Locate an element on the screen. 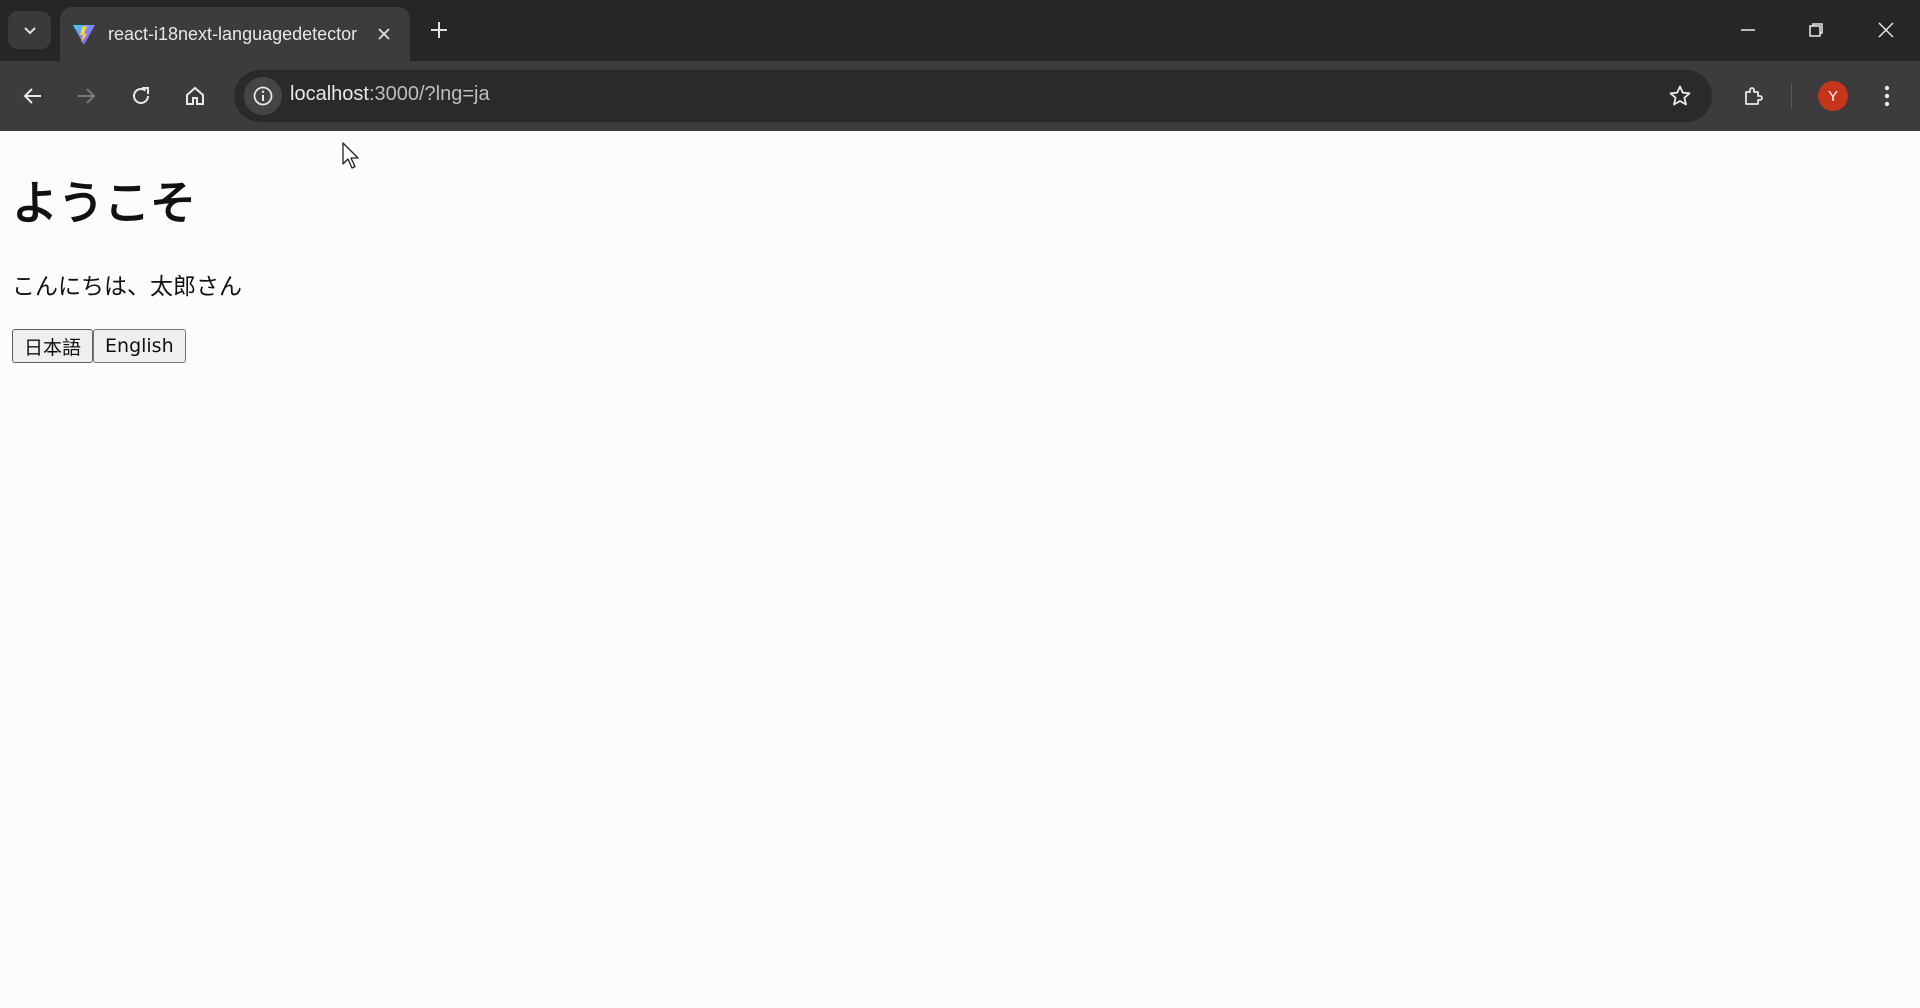 The image size is (1920, 1008). back-button is located at coordinates (33, 96).